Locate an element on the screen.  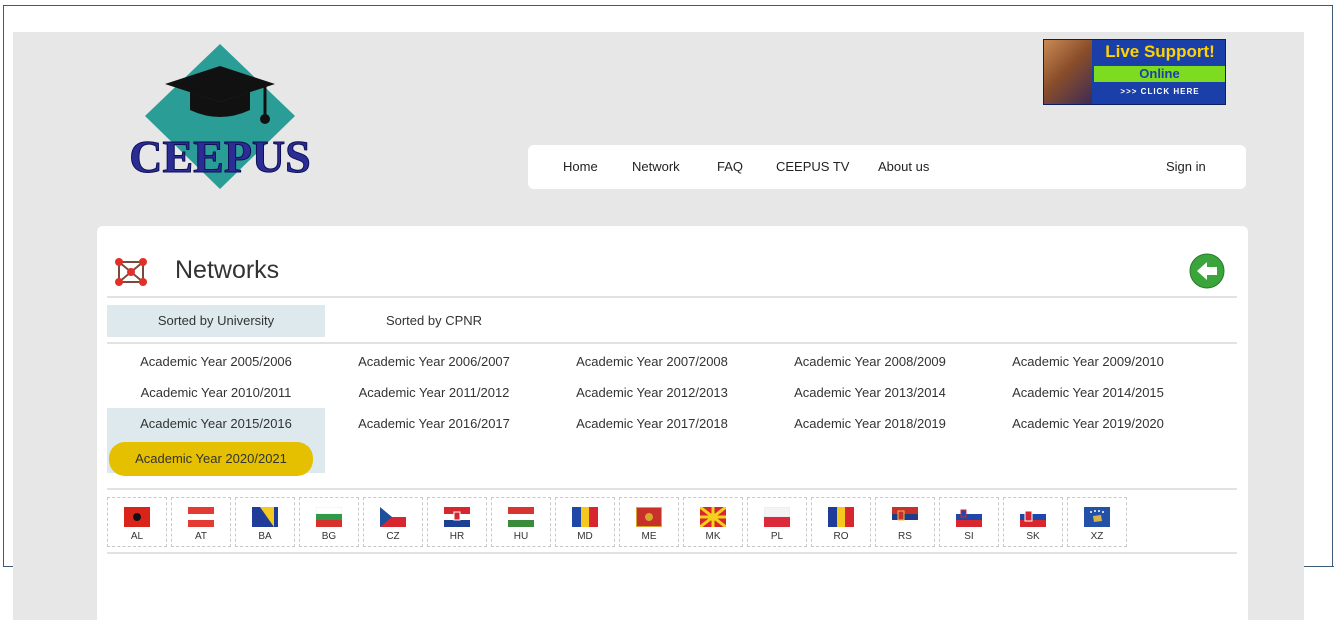
country-sk: SK is located at coordinates (1033, 522).